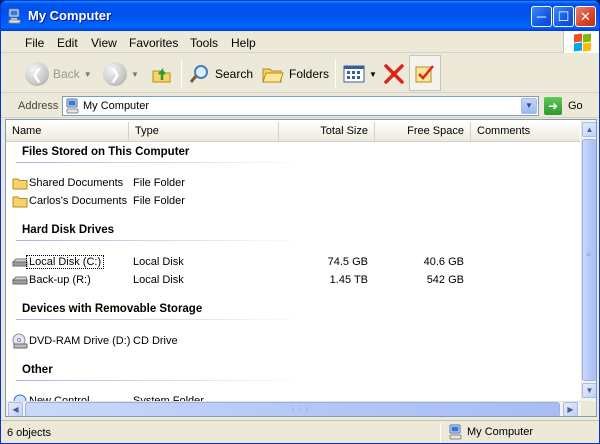 The image size is (600, 444). I want to click on title-bar: My Computer ─ ☐ ✕, so click(300, 16).